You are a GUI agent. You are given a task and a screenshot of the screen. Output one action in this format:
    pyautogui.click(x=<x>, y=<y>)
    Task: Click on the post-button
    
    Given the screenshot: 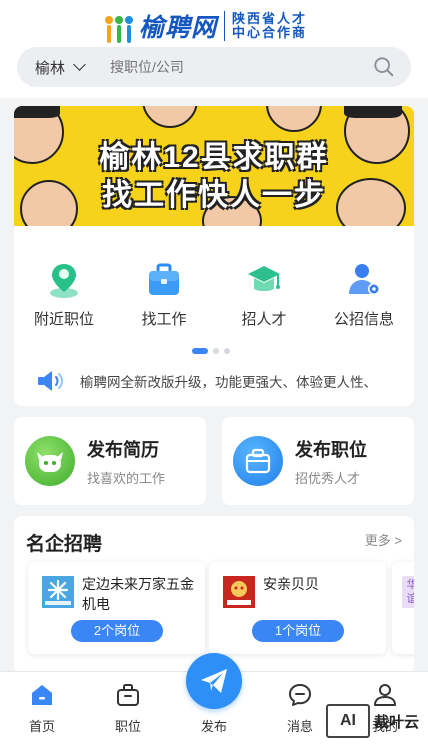 What is the action you would take?
    pyautogui.click(x=214, y=681)
    